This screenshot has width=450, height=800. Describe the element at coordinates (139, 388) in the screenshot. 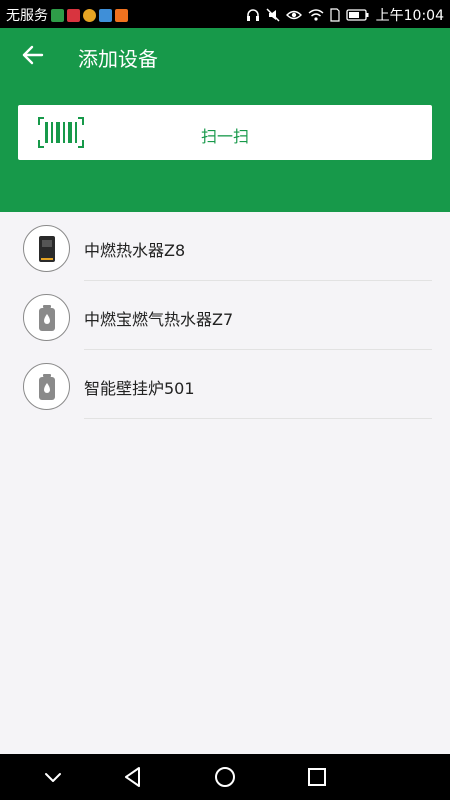

I see `device-label: 智能壁挂炉501` at that location.